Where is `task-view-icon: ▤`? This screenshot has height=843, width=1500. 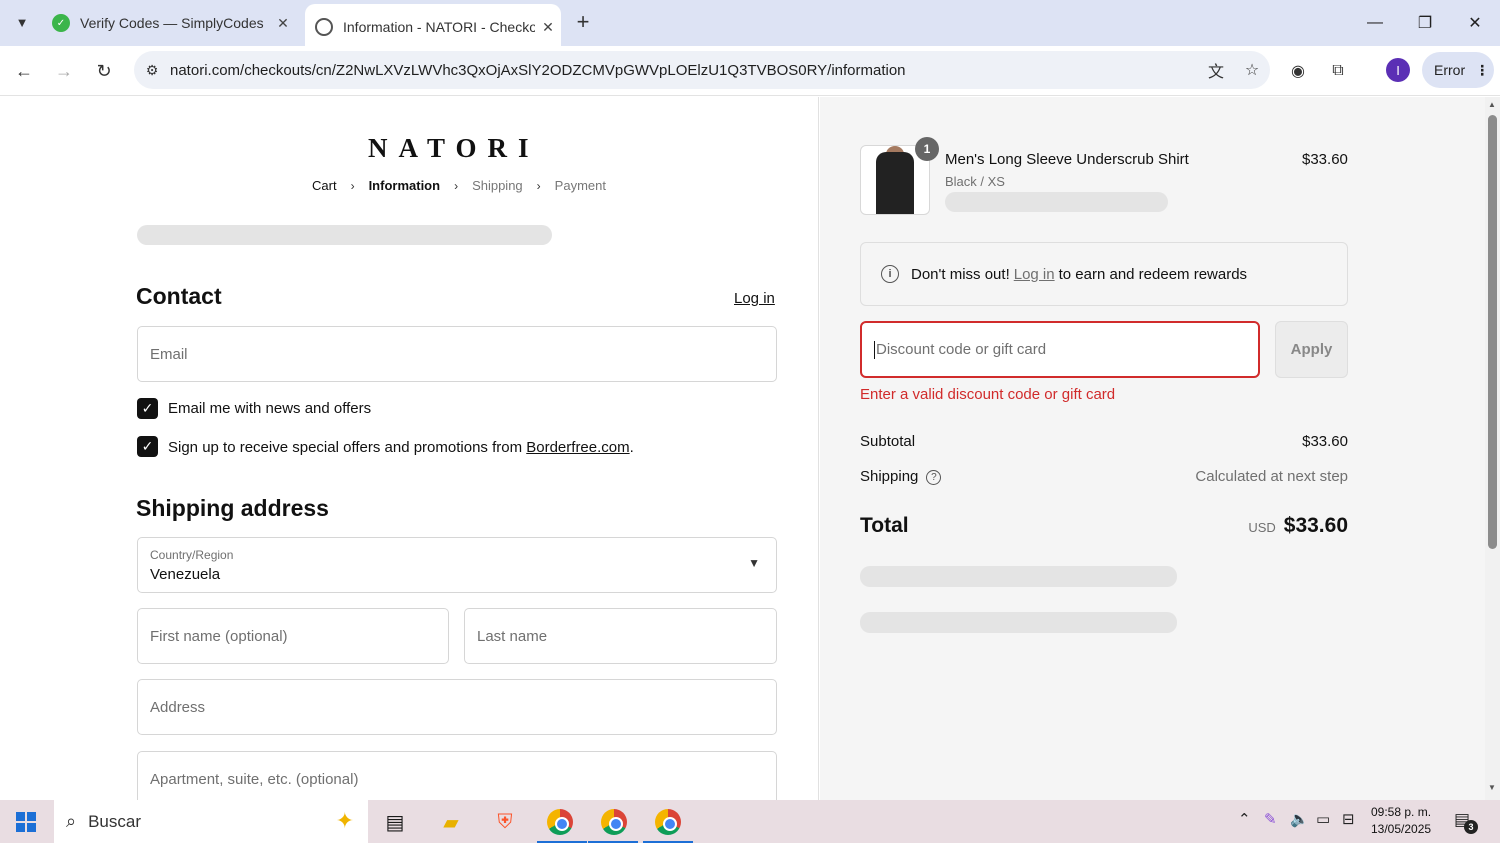 task-view-icon: ▤ is located at coordinates (395, 822).